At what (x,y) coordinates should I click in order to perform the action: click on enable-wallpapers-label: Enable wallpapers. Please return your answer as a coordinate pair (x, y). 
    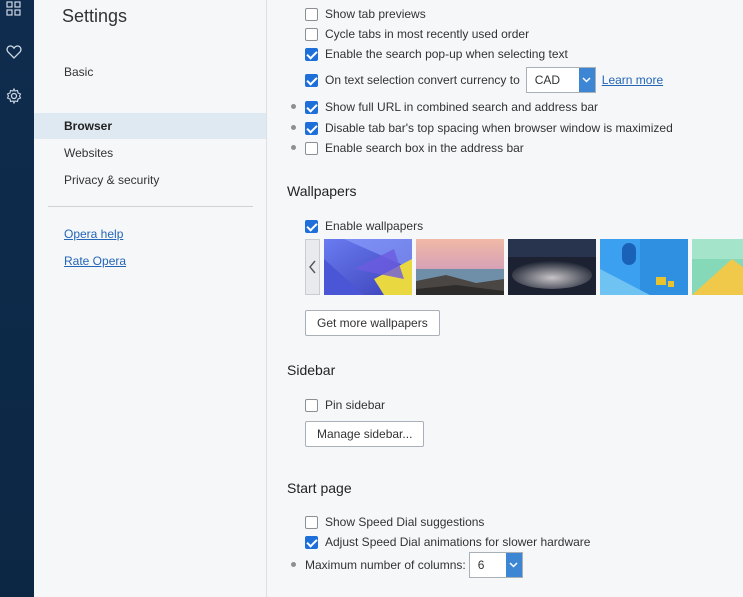
    Looking at the image, I should click on (374, 226).